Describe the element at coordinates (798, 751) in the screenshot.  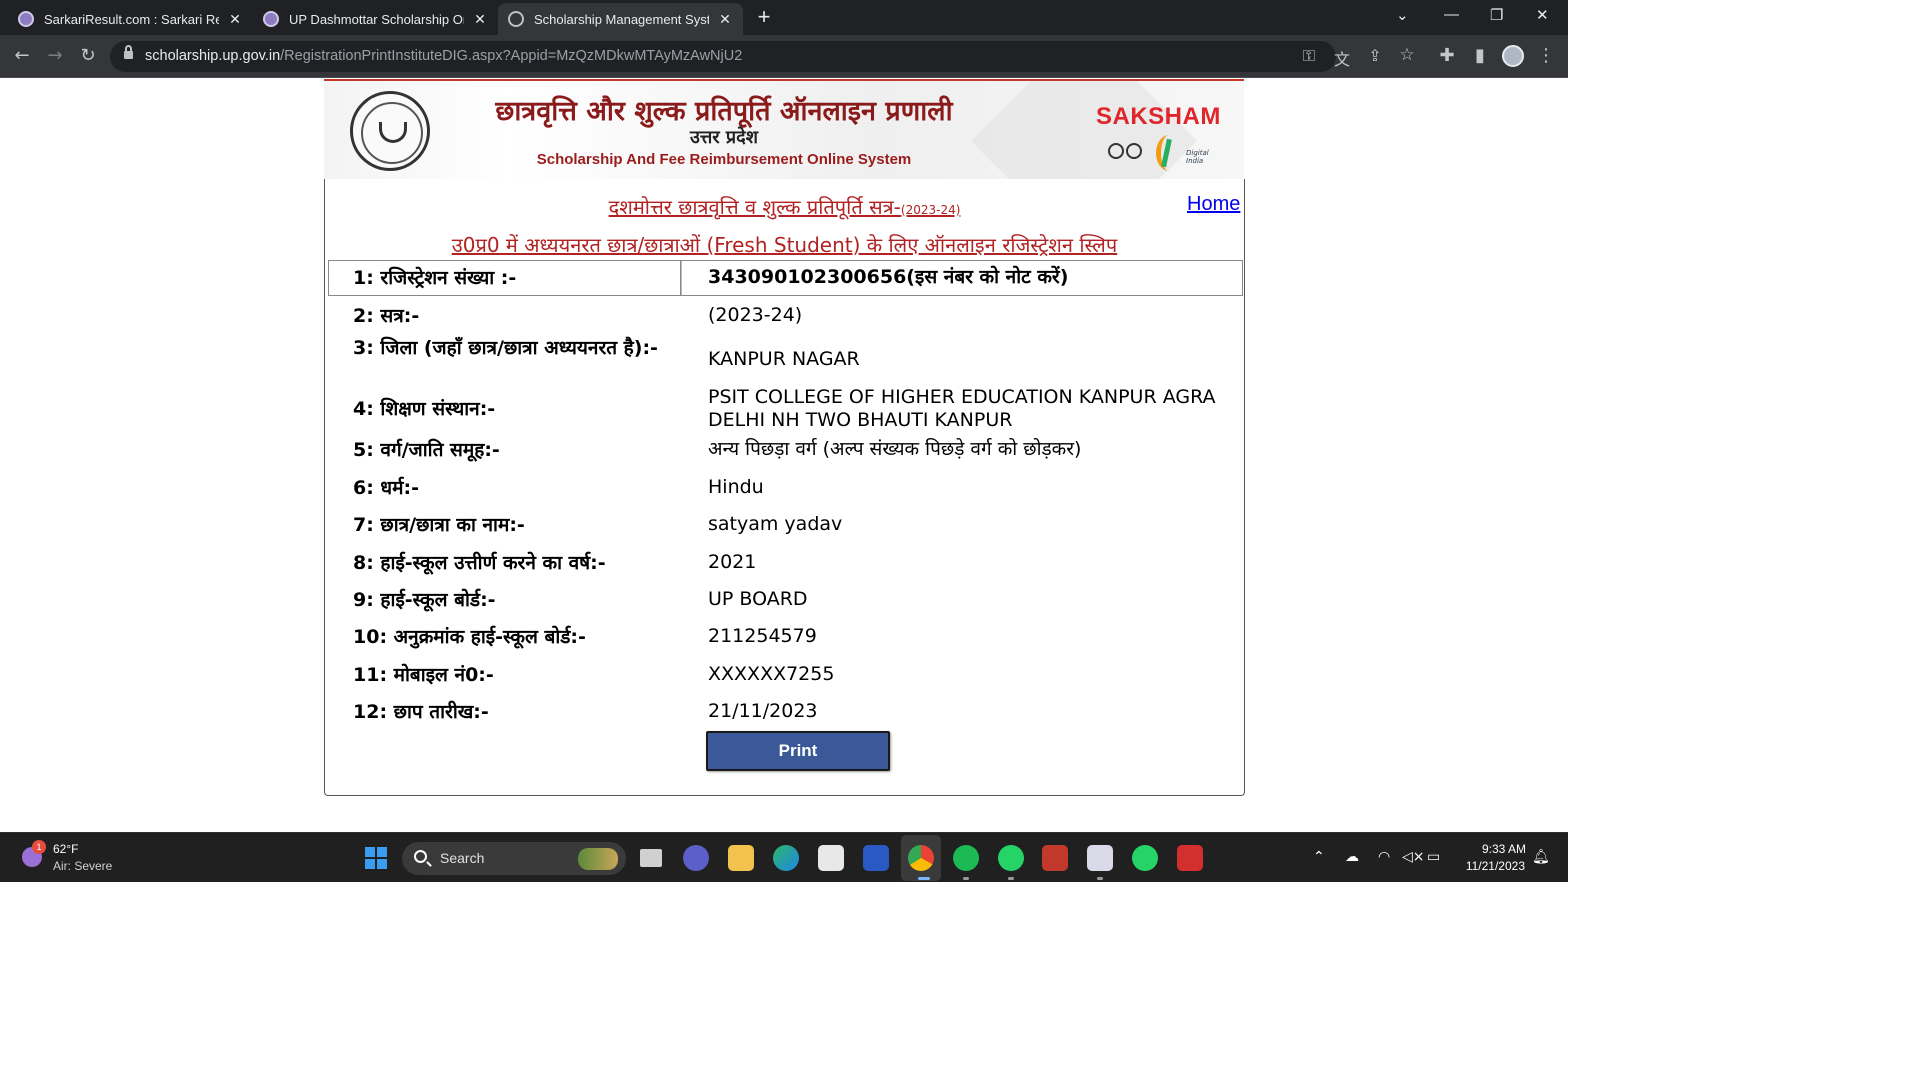
I see `print-button: Print` at that location.